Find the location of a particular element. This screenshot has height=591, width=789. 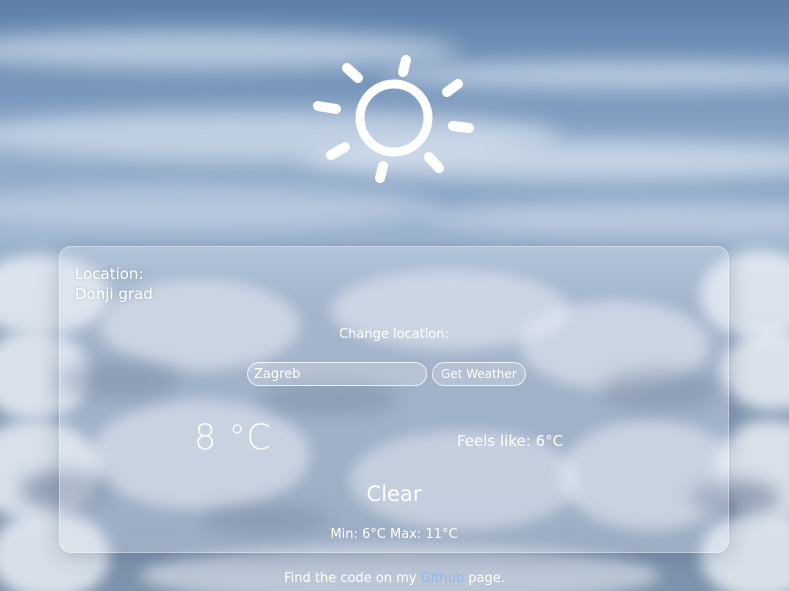

temperature-value: 8 °C is located at coordinates (233, 438).